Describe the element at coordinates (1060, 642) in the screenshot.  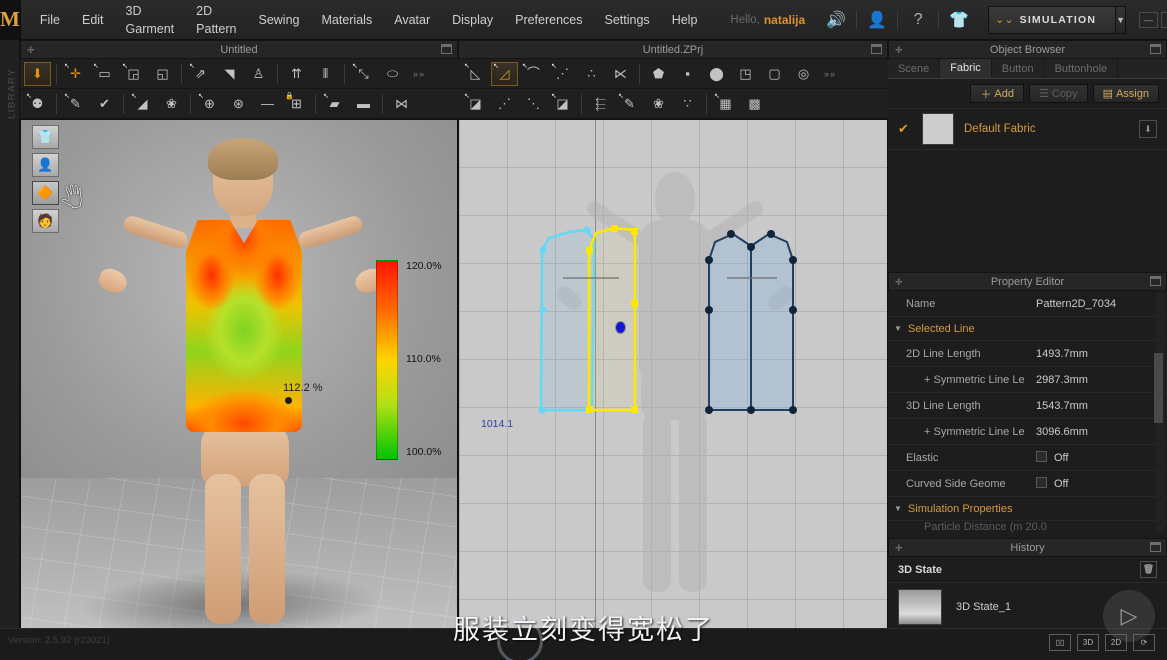
I see `split-view-button: ▯▯` at that location.